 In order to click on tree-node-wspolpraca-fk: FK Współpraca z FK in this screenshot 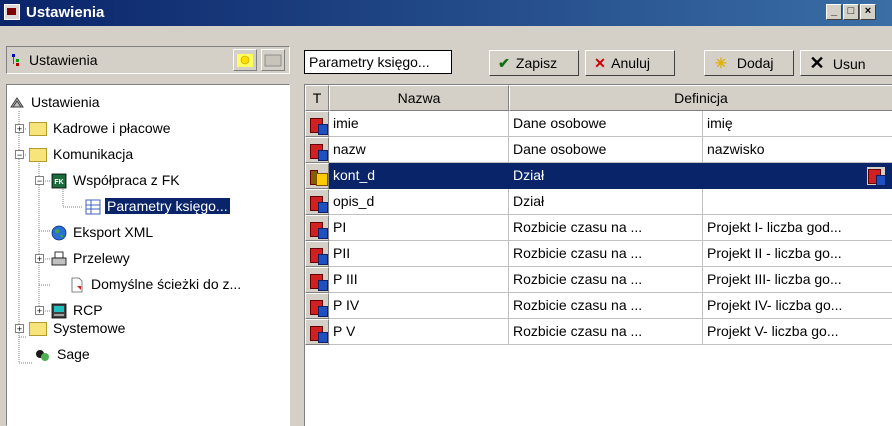, I will do `click(116, 180)`.